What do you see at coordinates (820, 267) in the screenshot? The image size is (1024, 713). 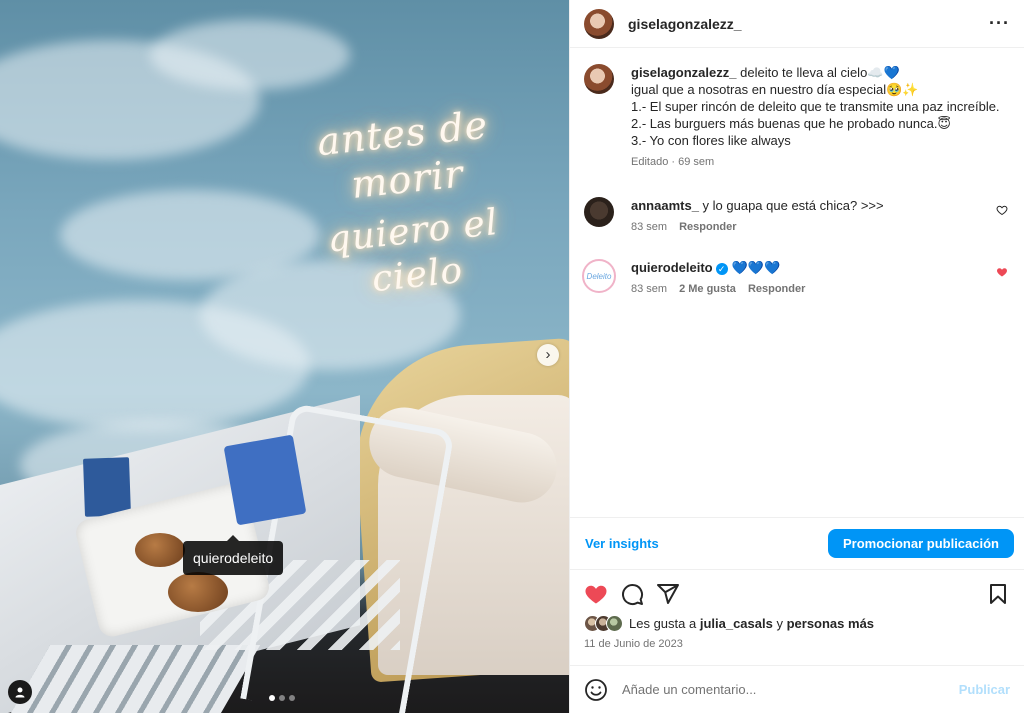 I see `comment-text-block: quierodeleito ✓ 💙💙💙` at bounding box center [820, 267].